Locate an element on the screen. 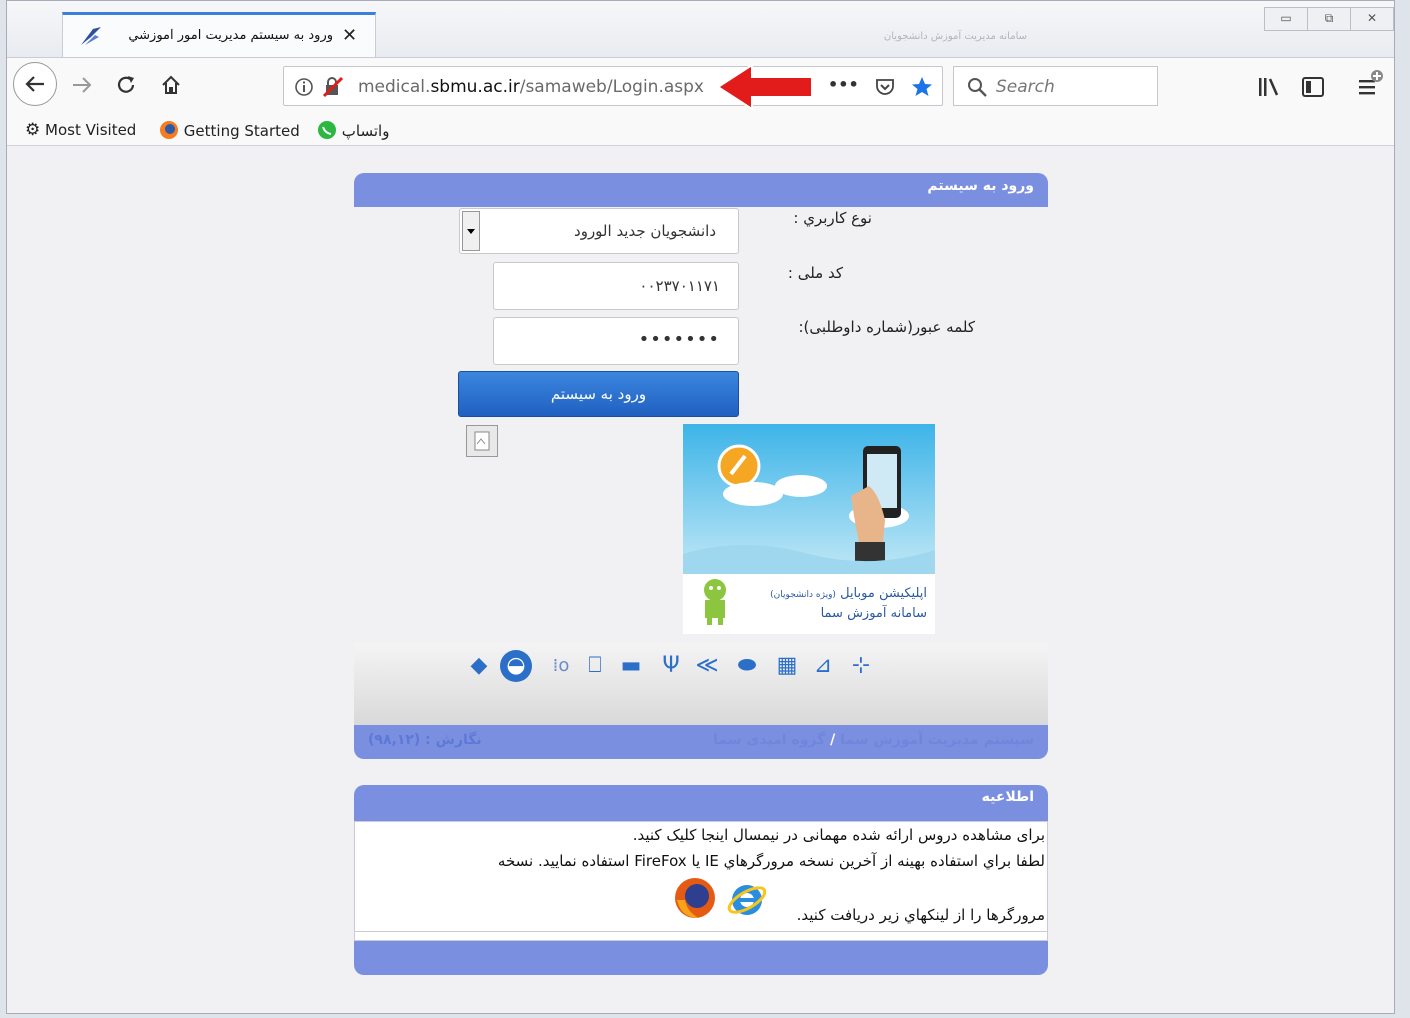 The image size is (1410, 1018). firefox-icon is located at coordinates (169, 130).